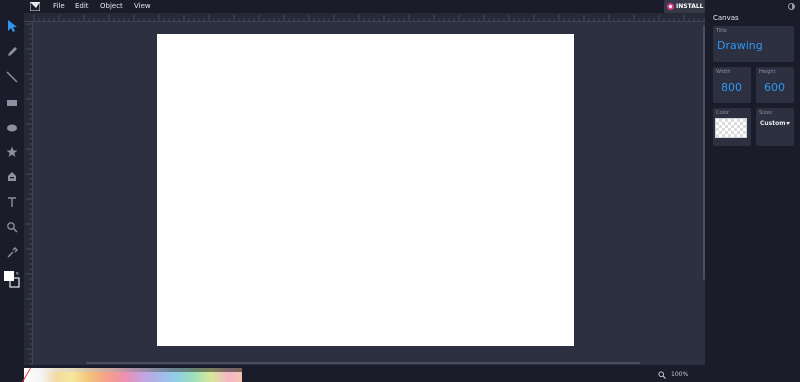 The height and width of the screenshot is (382, 800). Describe the element at coordinates (721, 31) in the screenshot. I see `title-label: Title` at that location.